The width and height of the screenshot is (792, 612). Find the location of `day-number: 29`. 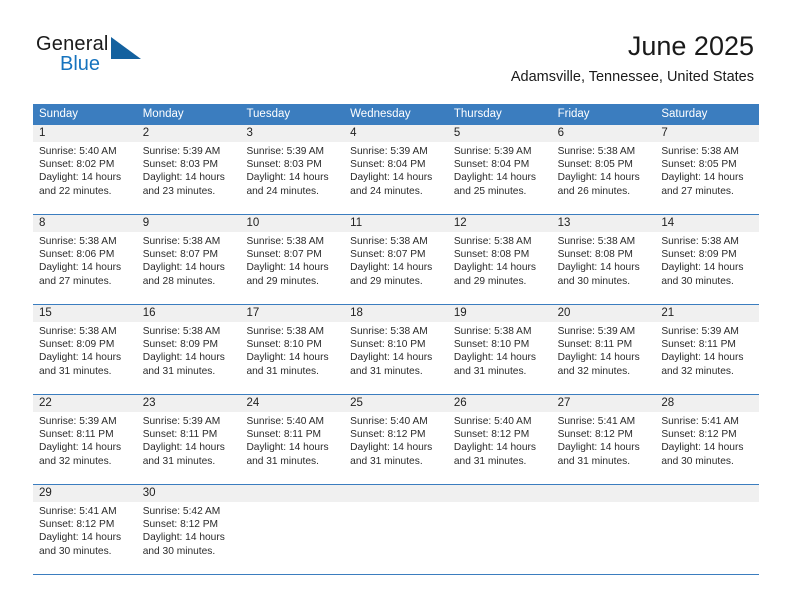

day-number: 29 is located at coordinates (85, 493).